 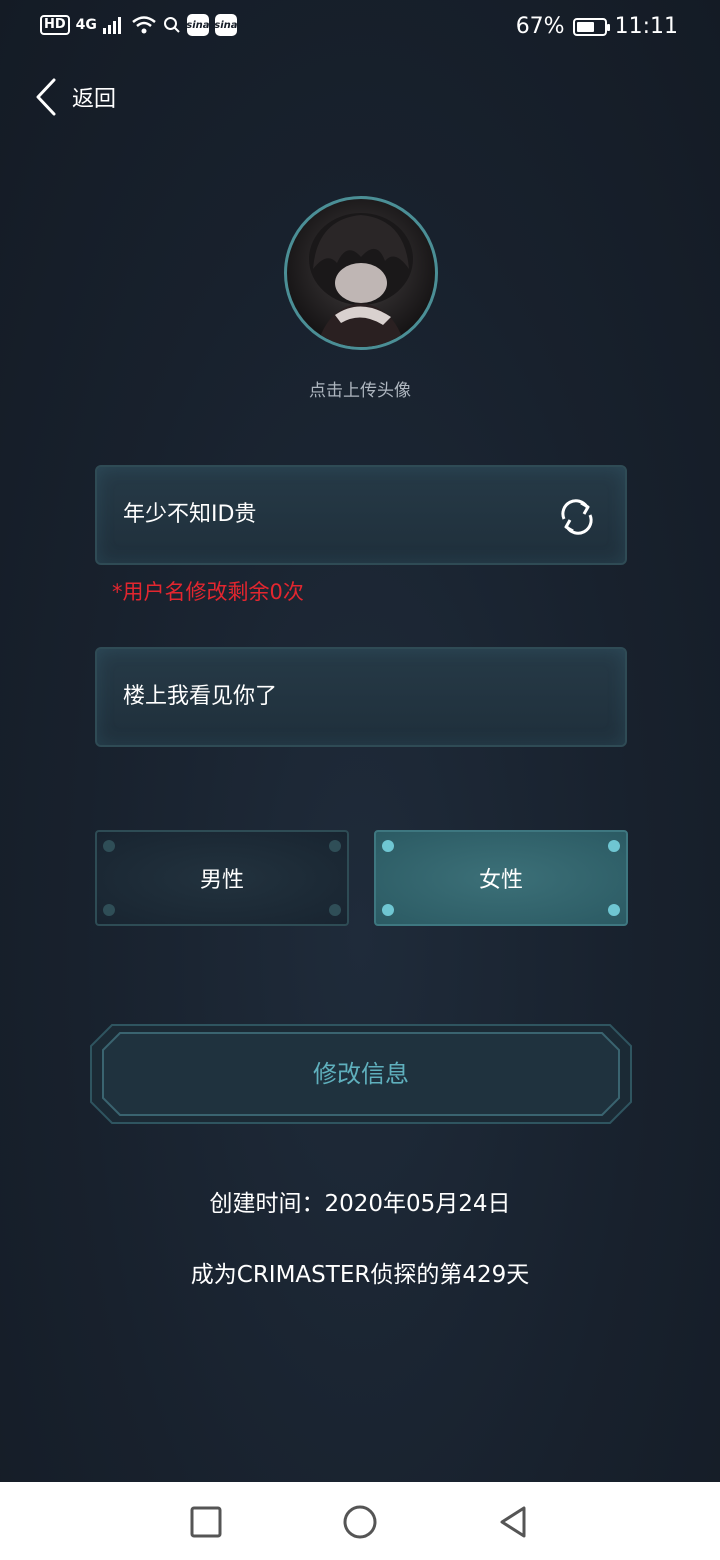 I want to click on back-label: 返回, so click(x=94, y=99).